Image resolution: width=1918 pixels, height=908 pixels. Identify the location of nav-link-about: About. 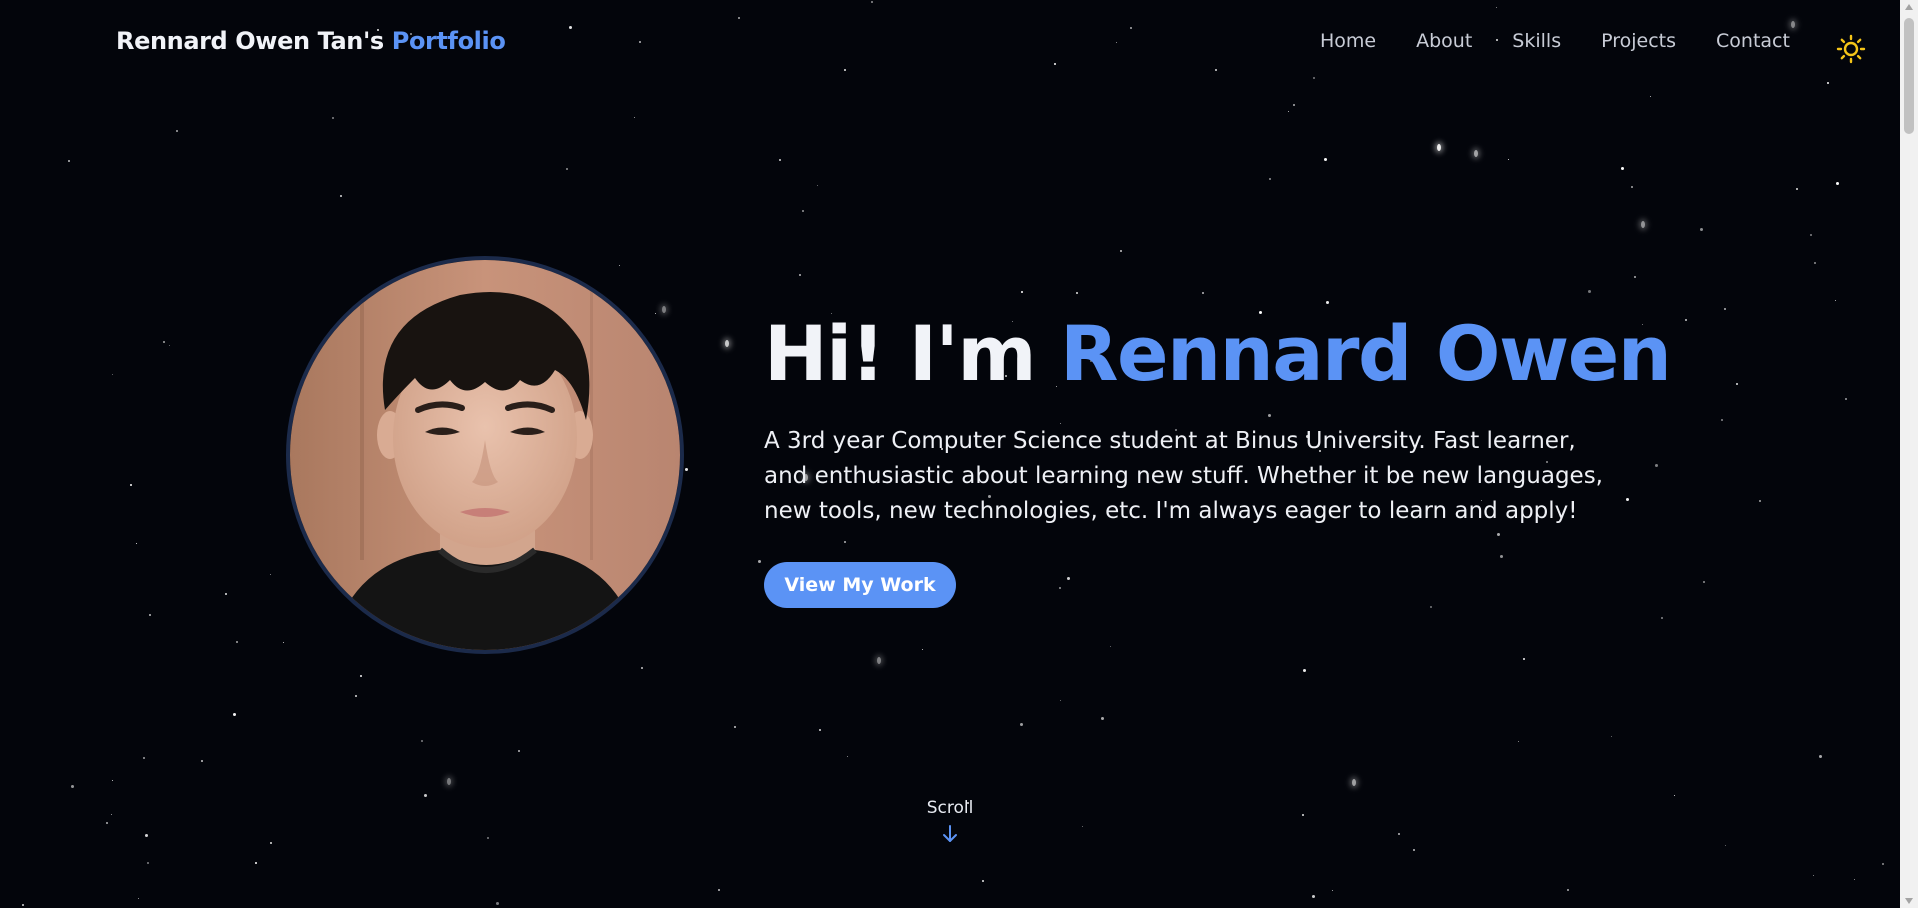
(1444, 41).